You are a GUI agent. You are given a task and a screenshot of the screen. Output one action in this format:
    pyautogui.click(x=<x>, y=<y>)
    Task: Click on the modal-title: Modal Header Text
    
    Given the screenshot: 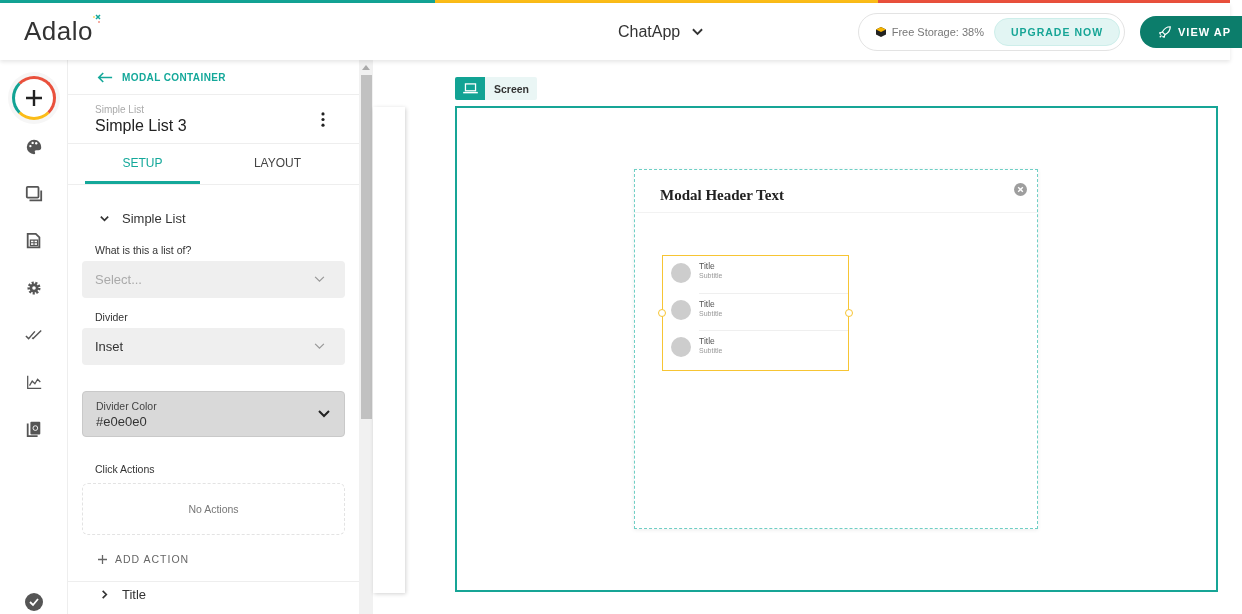 What is the action you would take?
    pyautogui.click(x=722, y=195)
    